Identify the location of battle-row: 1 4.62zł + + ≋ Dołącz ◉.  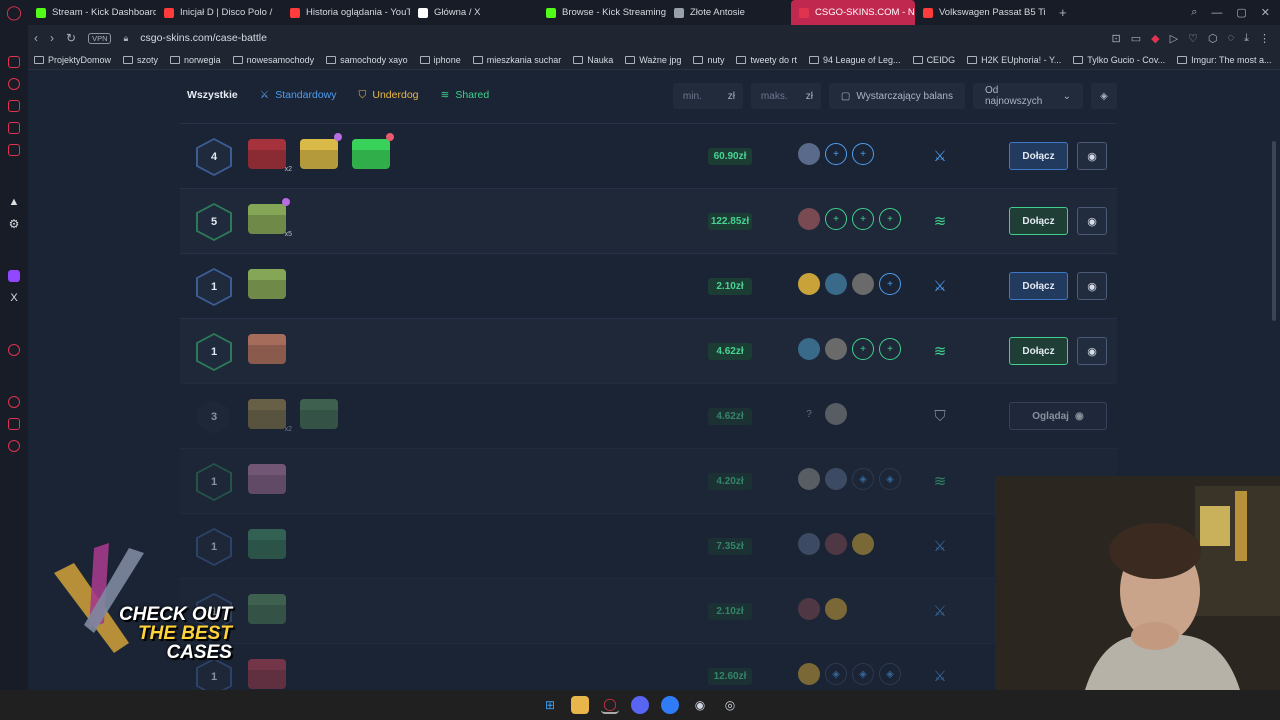
(648, 350).